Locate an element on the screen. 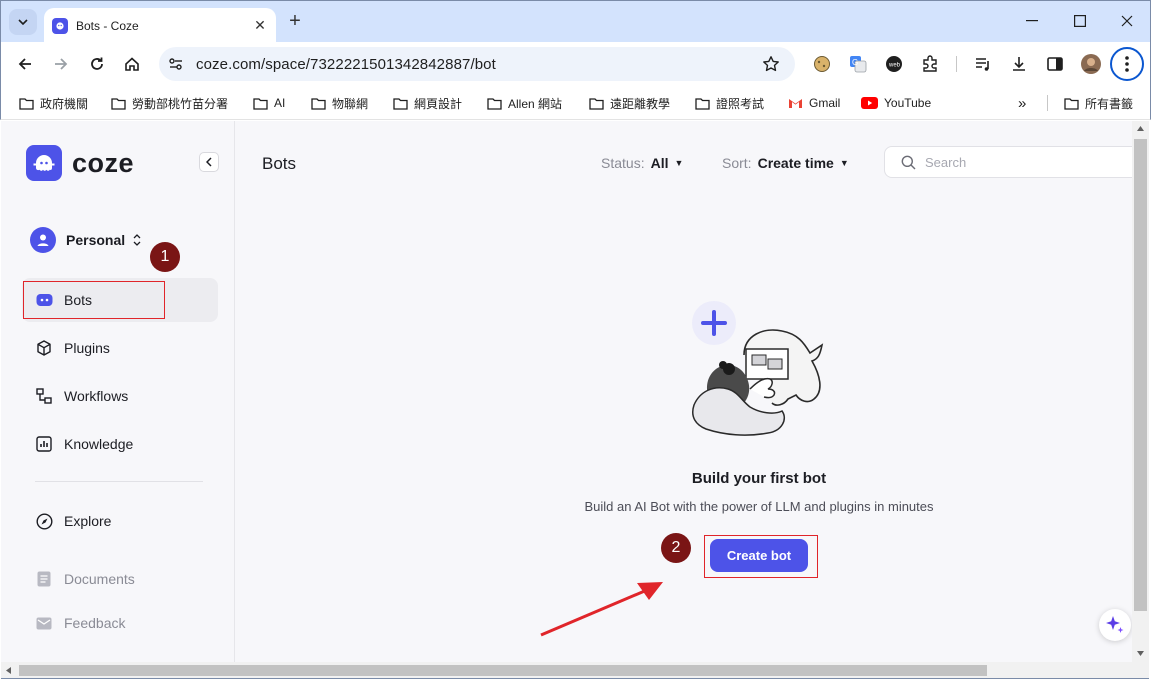 This screenshot has width=1151, height=680. sidebar-item-workflows: Workflows is located at coordinates (120, 396).